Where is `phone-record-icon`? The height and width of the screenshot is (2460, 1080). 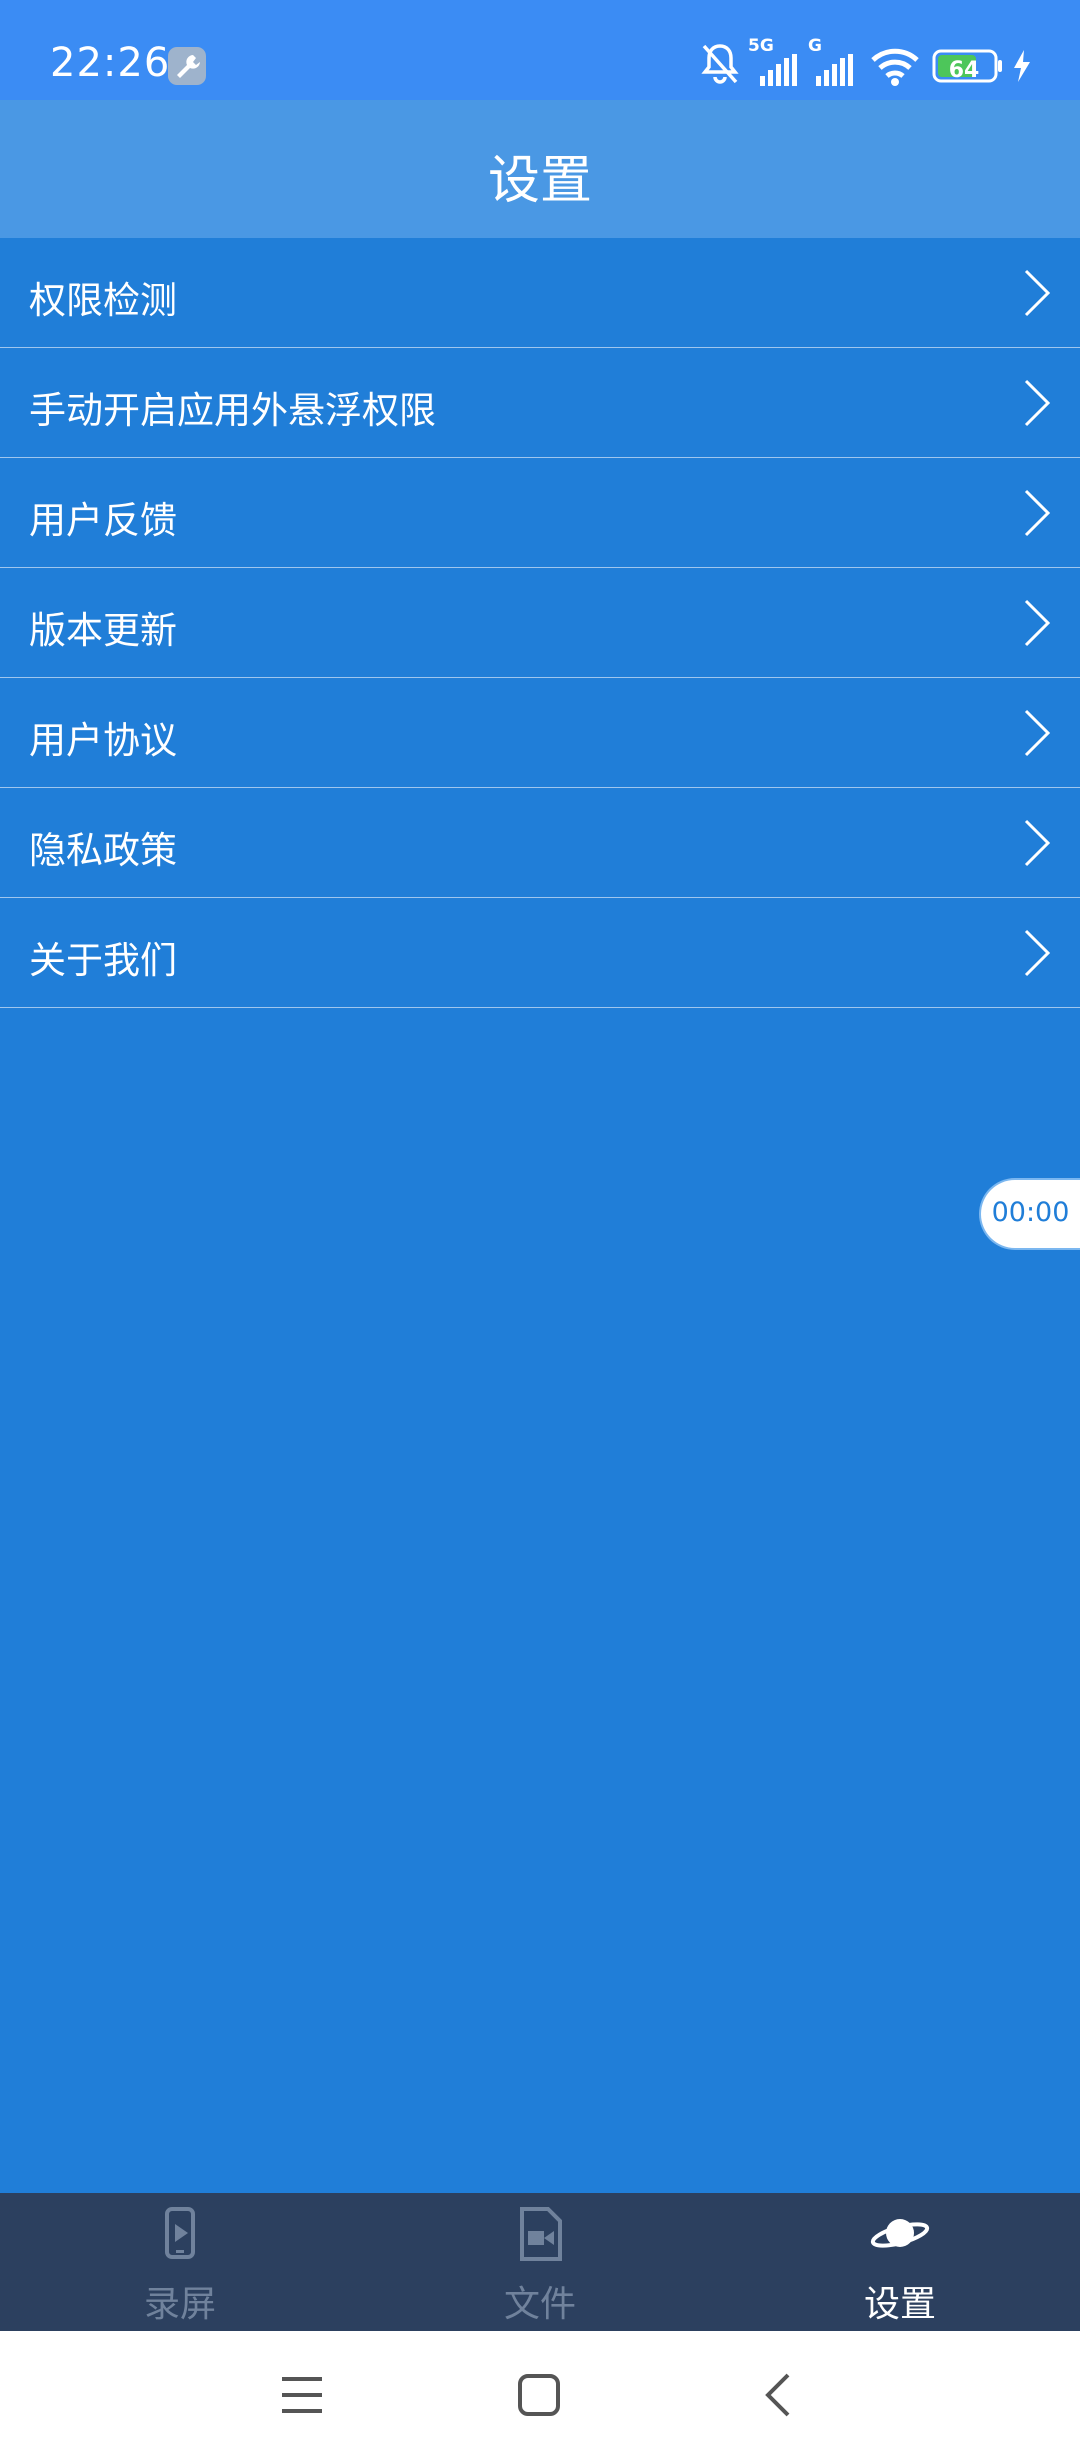
phone-record-icon is located at coordinates (180, 2233).